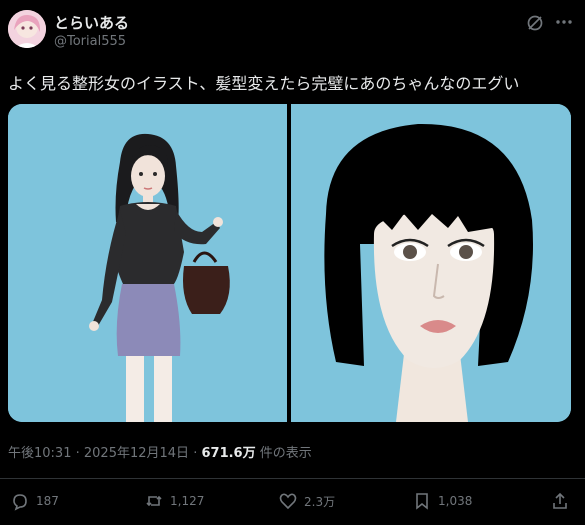 The height and width of the screenshot is (525, 585). I want to click on avatar, so click(27, 29).